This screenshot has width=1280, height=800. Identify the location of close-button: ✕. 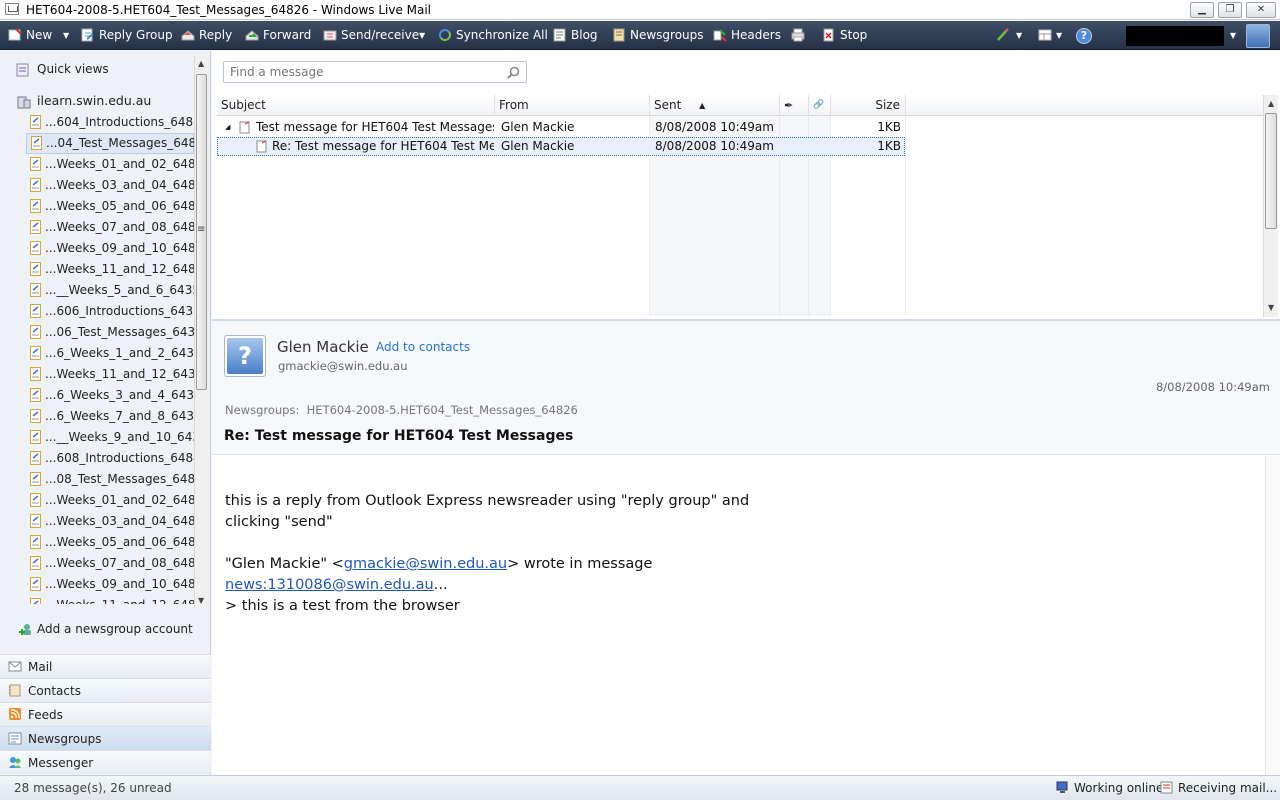
(1261, 10).